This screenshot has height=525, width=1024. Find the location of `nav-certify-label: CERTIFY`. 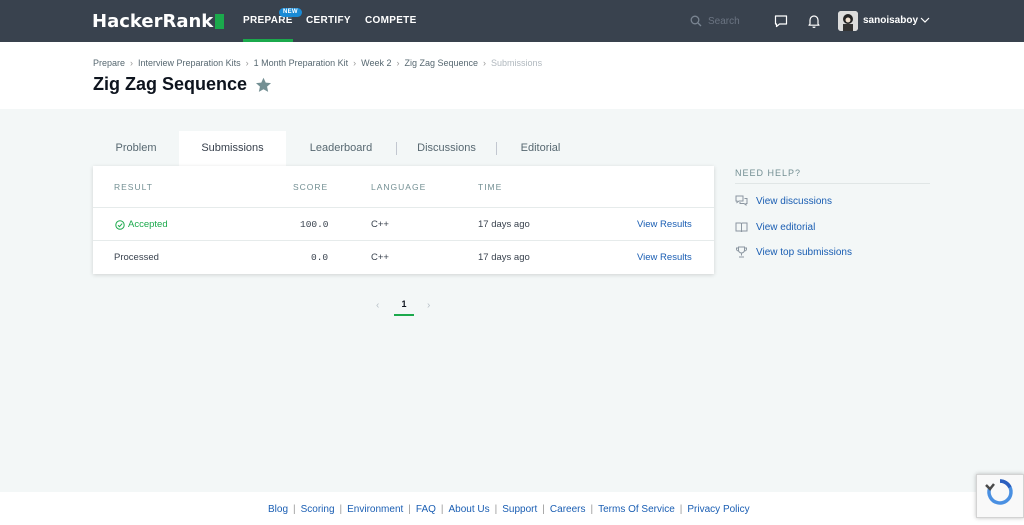

nav-certify-label: CERTIFY is located at coordinates (328, 20).